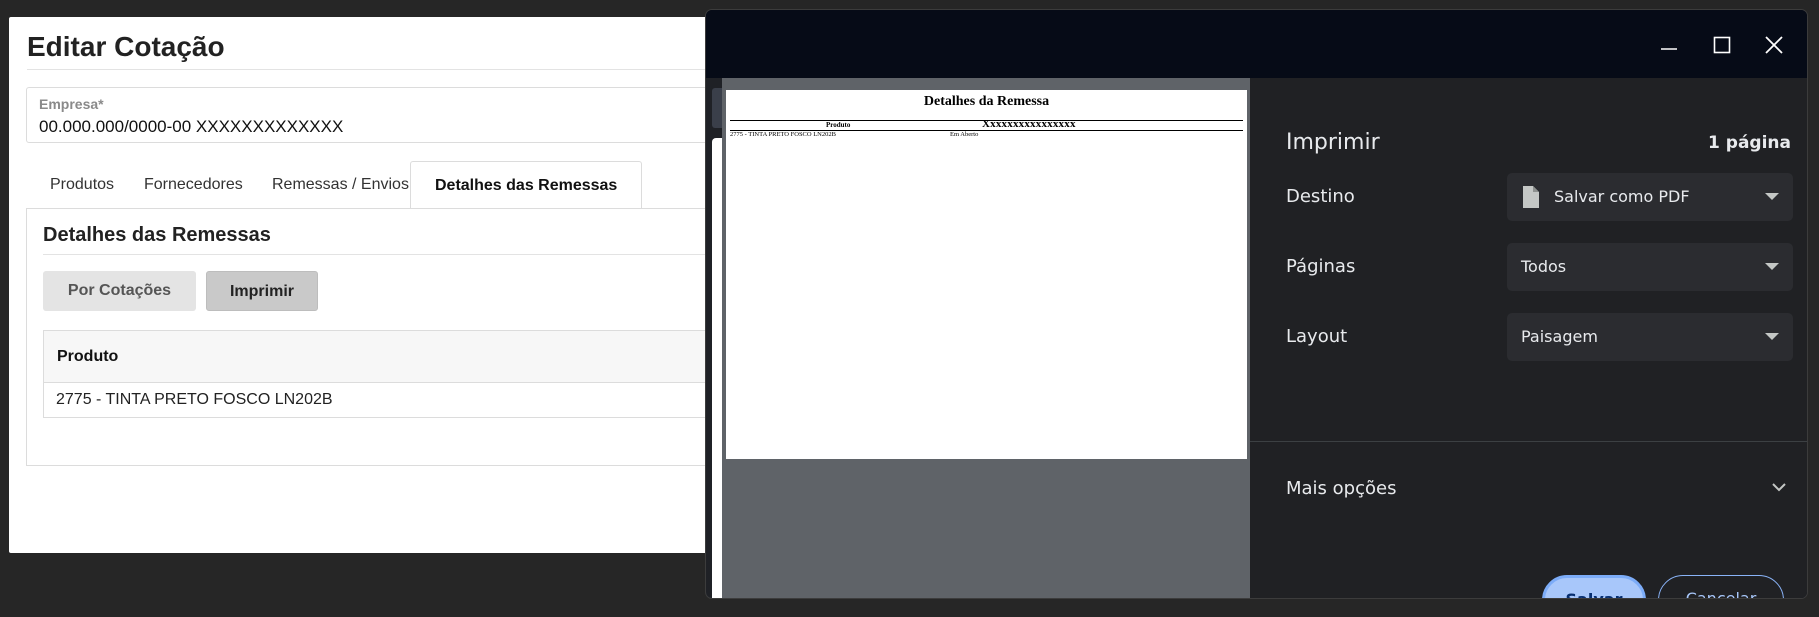  I want to click on minimize-icon, so click(1669, 45).